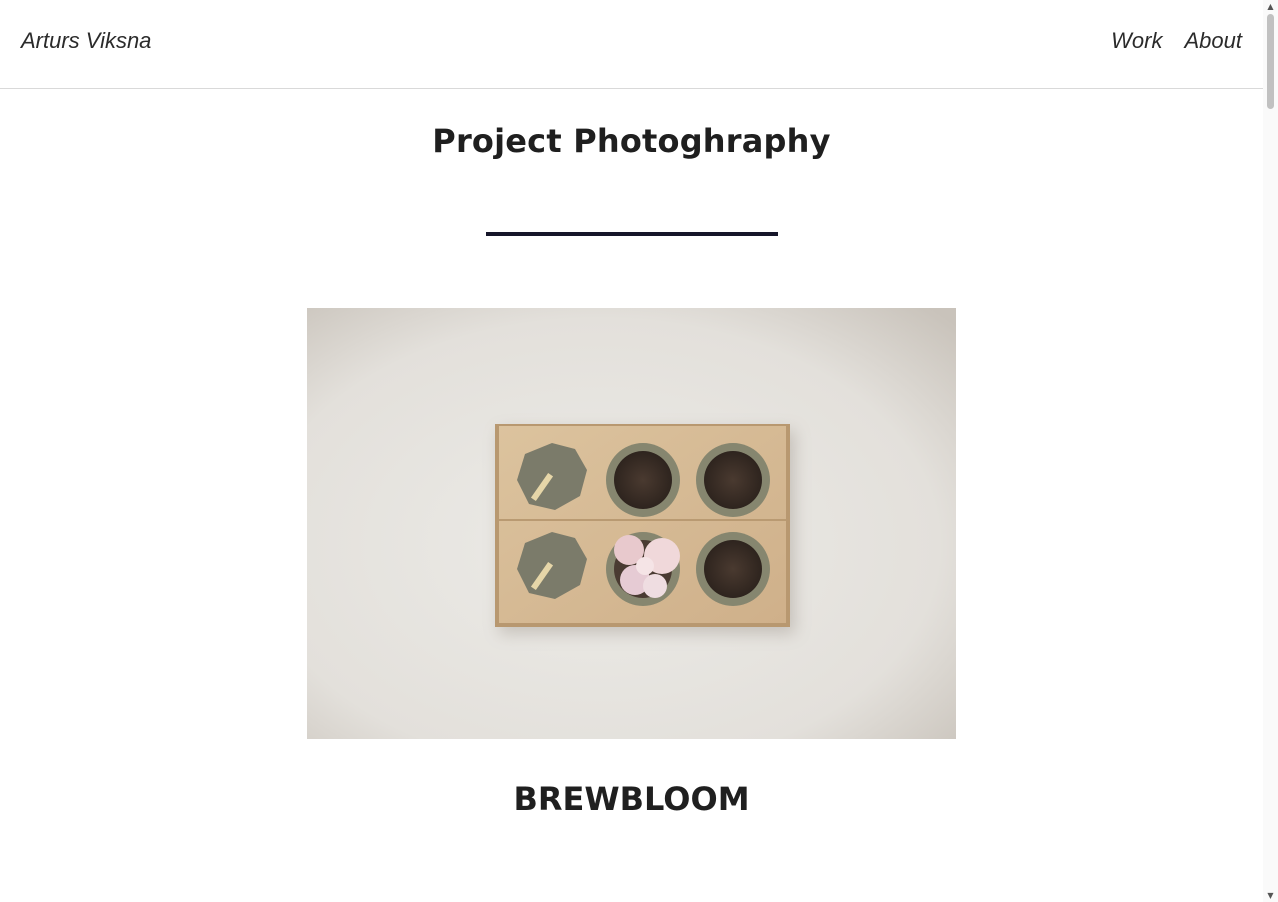  Describe the element at coordinates (1270, 61) in the screenshot. I see `scrollbar-thumb` at that location.